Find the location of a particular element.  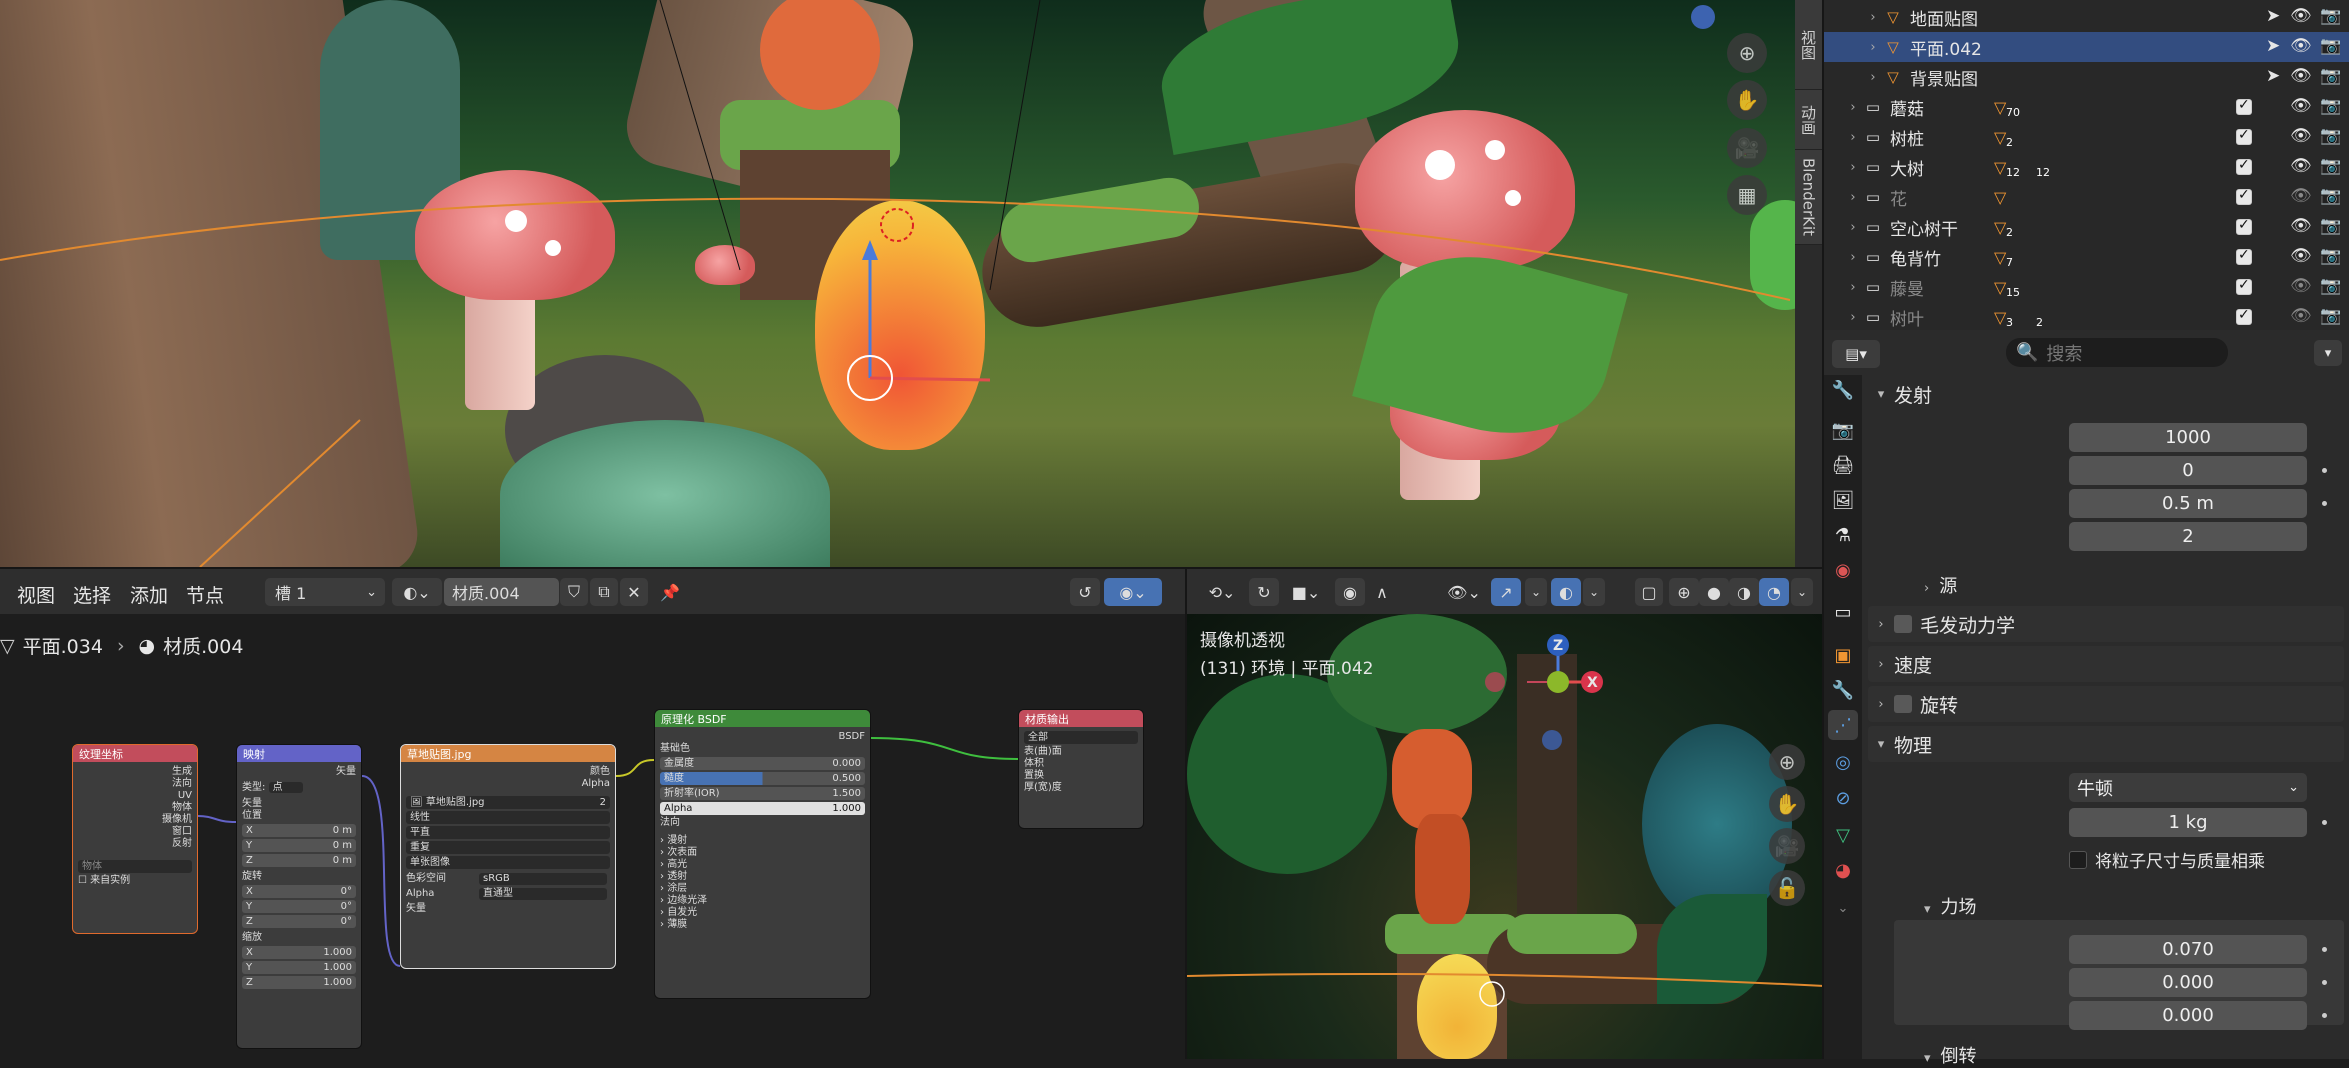

roughness-field: 糙度 0.500 is located at coordinates (762, 778).